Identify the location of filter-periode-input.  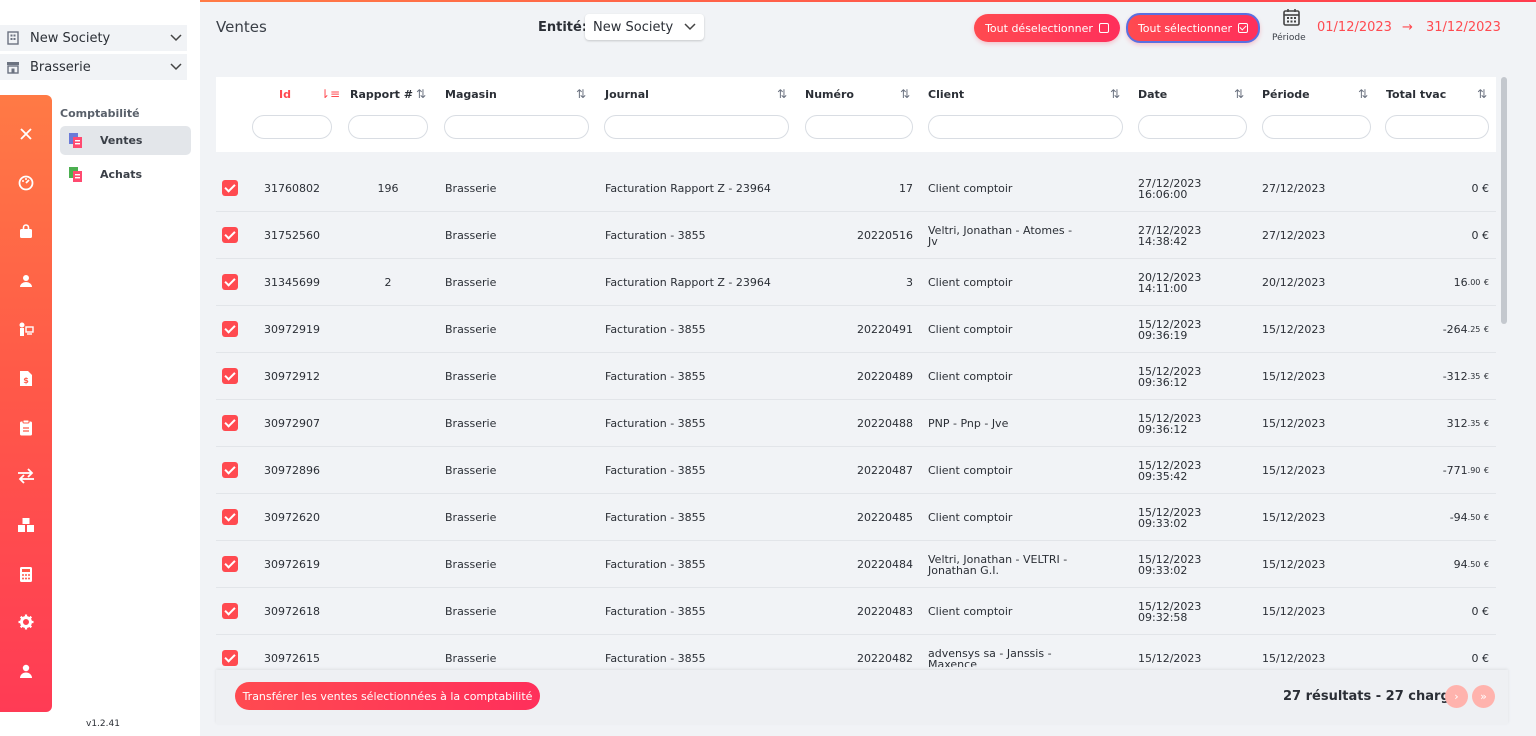
(1316, 127).